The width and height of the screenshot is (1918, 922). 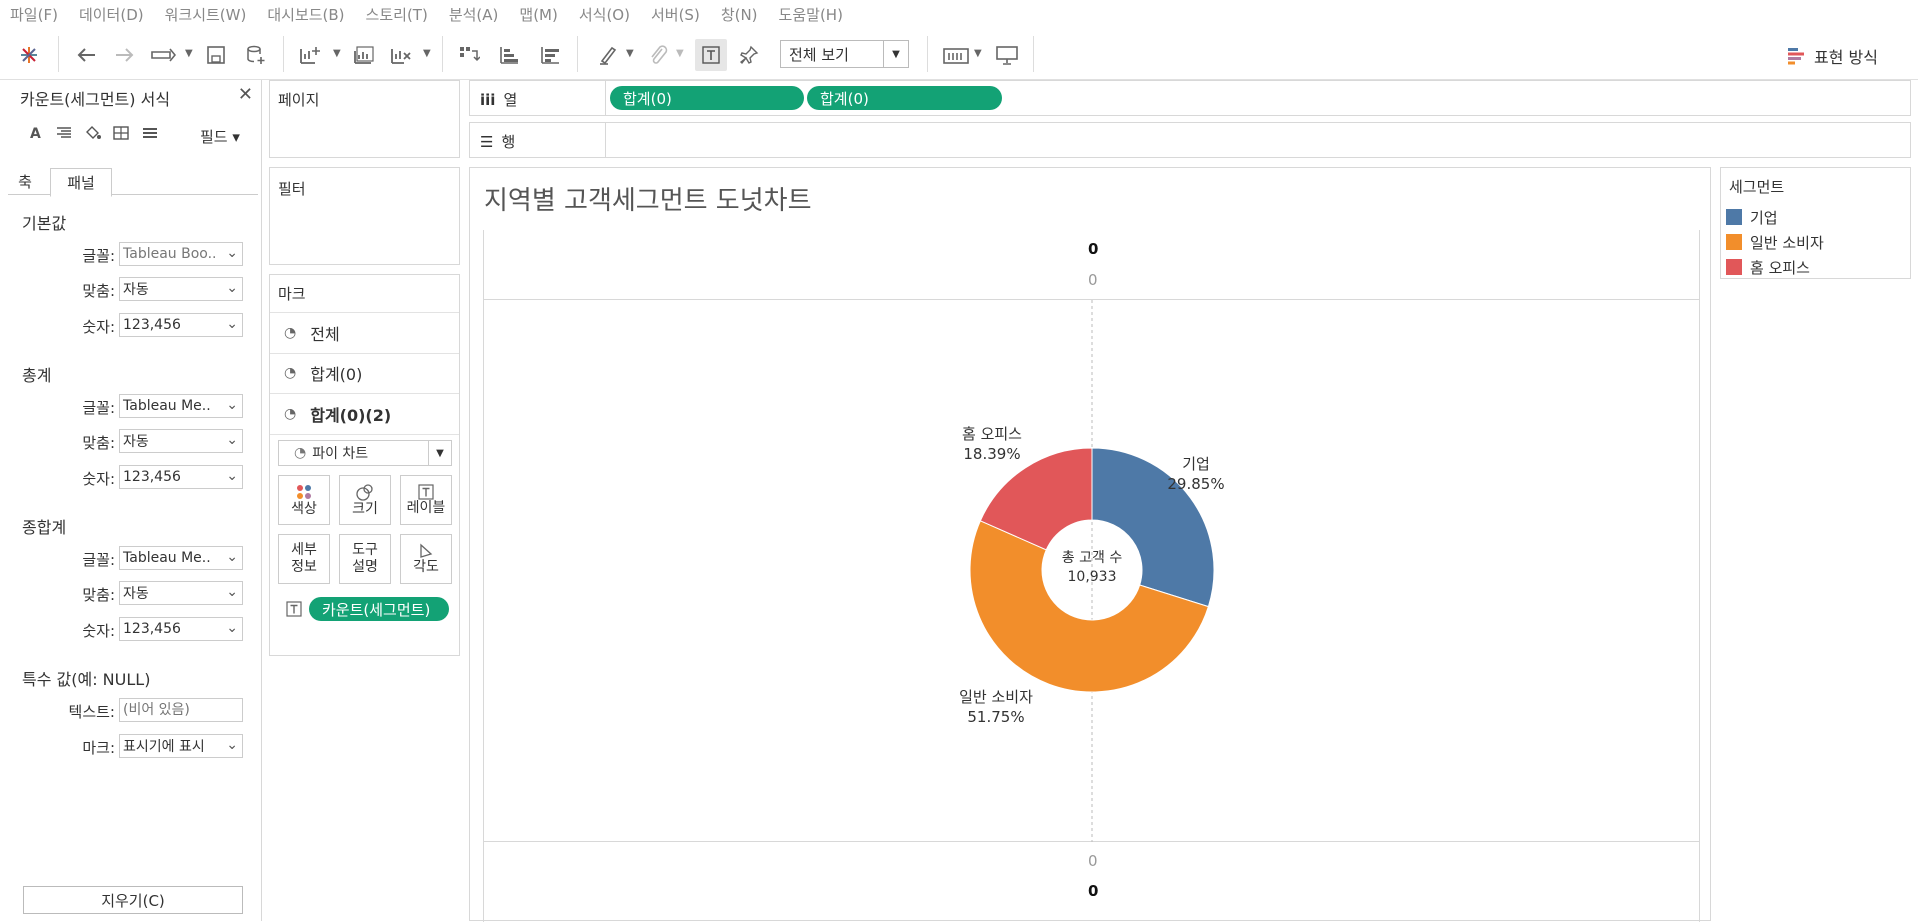 What do you see at coordinates (181, 746) in the screenshot?
I see `mark-select: 표시기에 표시 ⌄` at bounding box center [181, 746].